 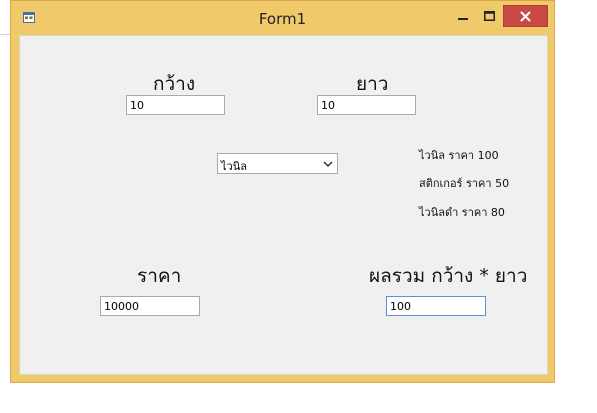 I want to click on minimize-icon, so click(x=463, y=19).